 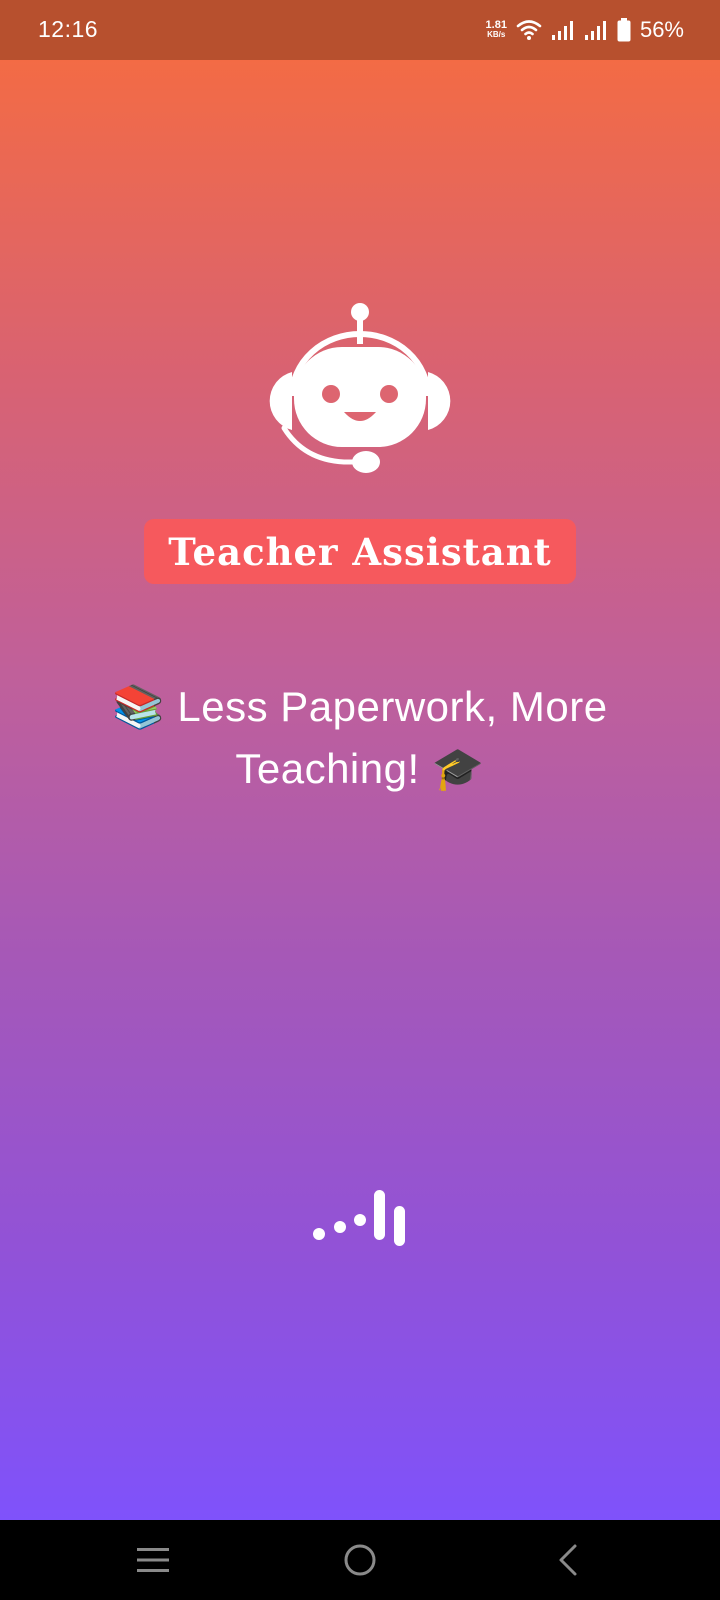 I want to click on tagline-text: Less Paperwork, More Teaching!, so click(x=392, y=737).